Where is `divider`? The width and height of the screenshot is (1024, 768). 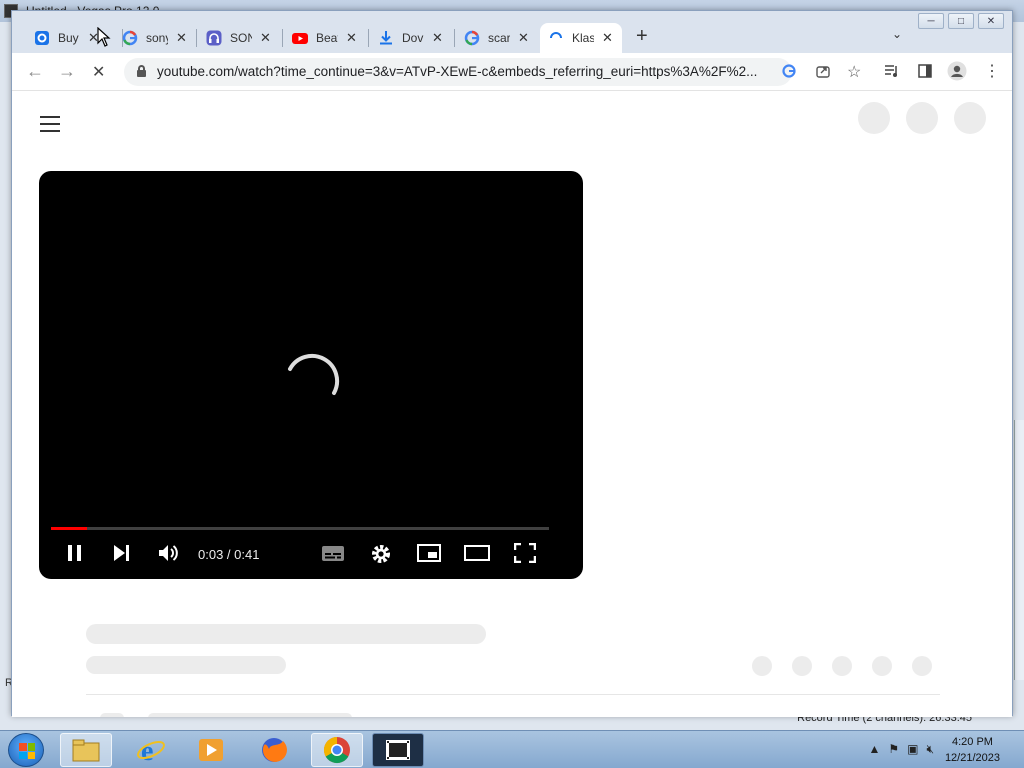
divider is located at coordinates (513, 694).